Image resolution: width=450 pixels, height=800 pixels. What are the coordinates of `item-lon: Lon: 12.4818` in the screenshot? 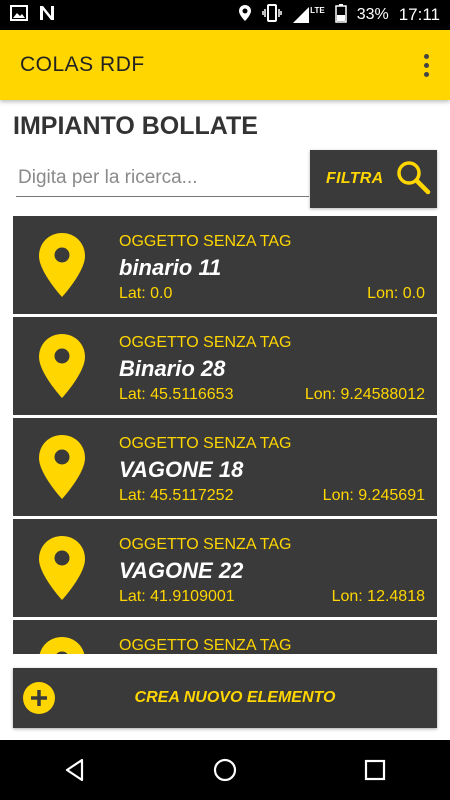 It's located at (378, 596).